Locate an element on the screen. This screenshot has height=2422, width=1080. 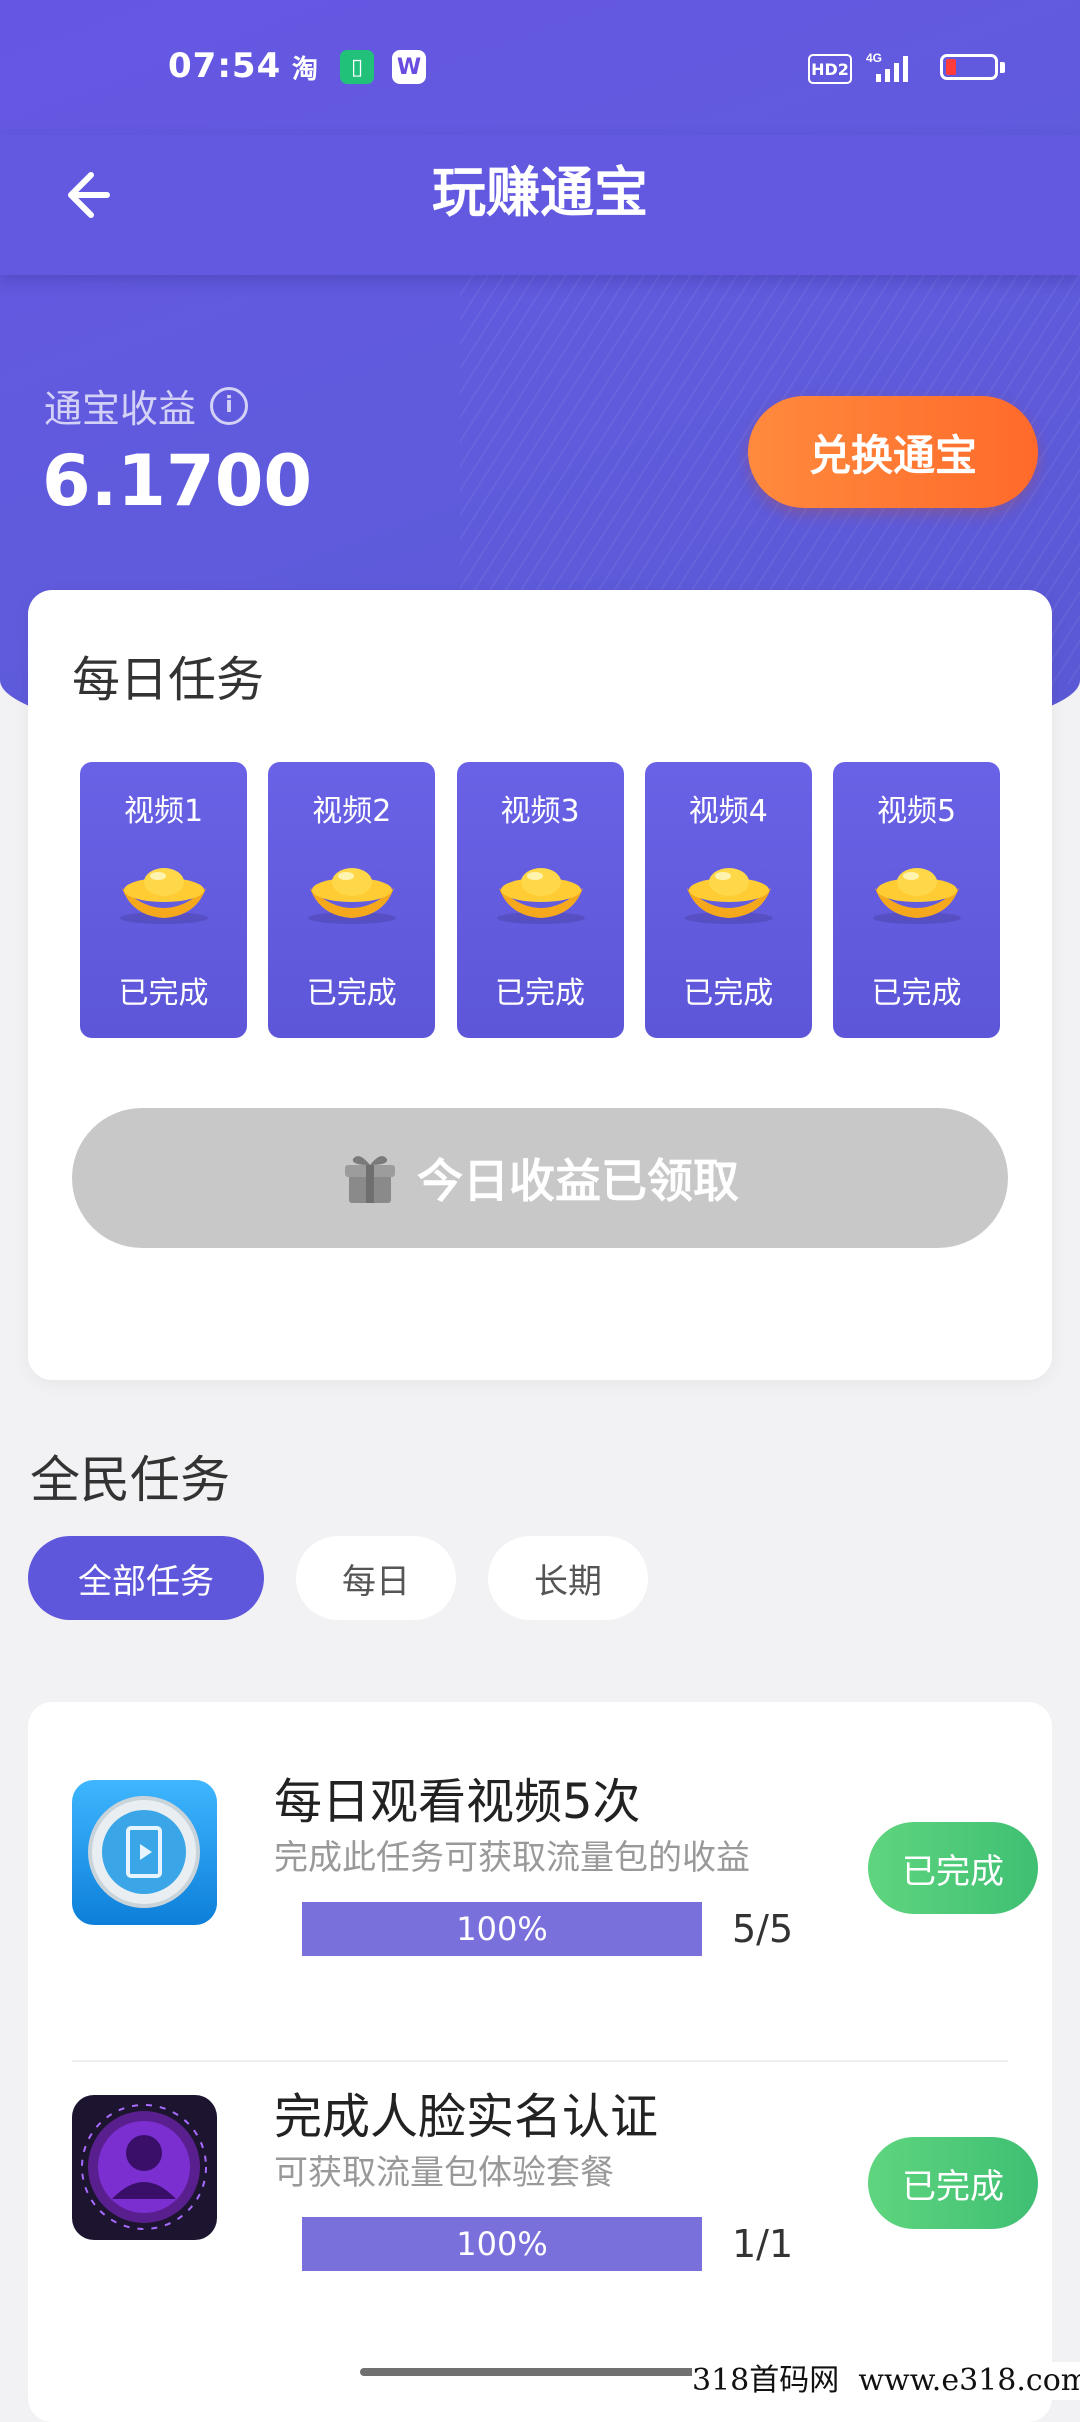
video-task-2: 视频2 已完成 is located at coordinates (352, 900).